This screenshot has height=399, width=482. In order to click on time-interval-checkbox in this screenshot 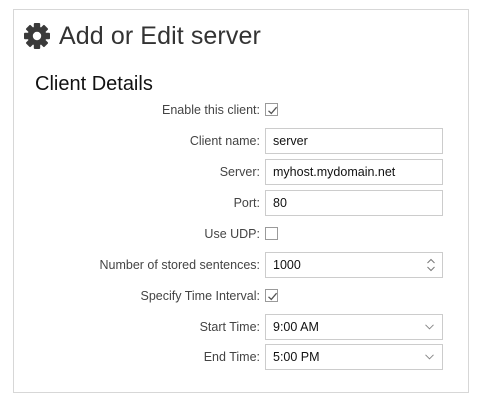, I will do `click(271, 295)`.